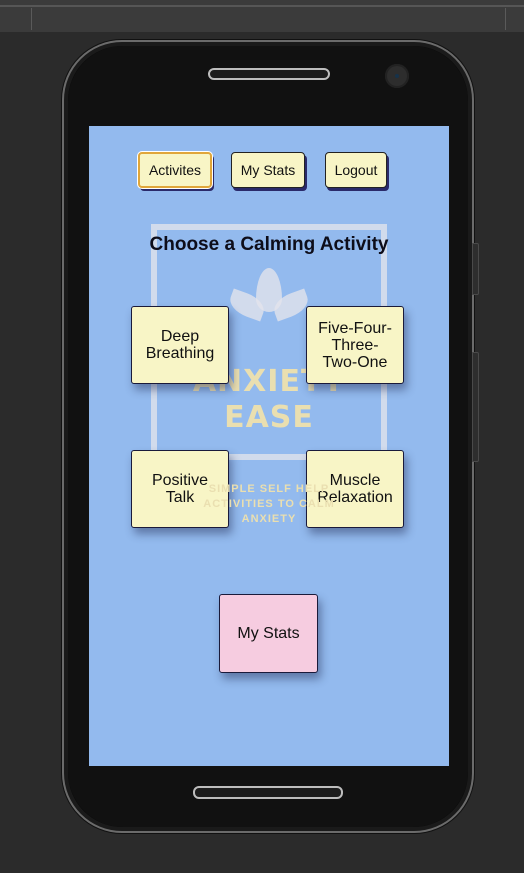  Describe the element at coordinates (268, 633) in the screenshot. I see `my-stats-button: My Stats` at that location.